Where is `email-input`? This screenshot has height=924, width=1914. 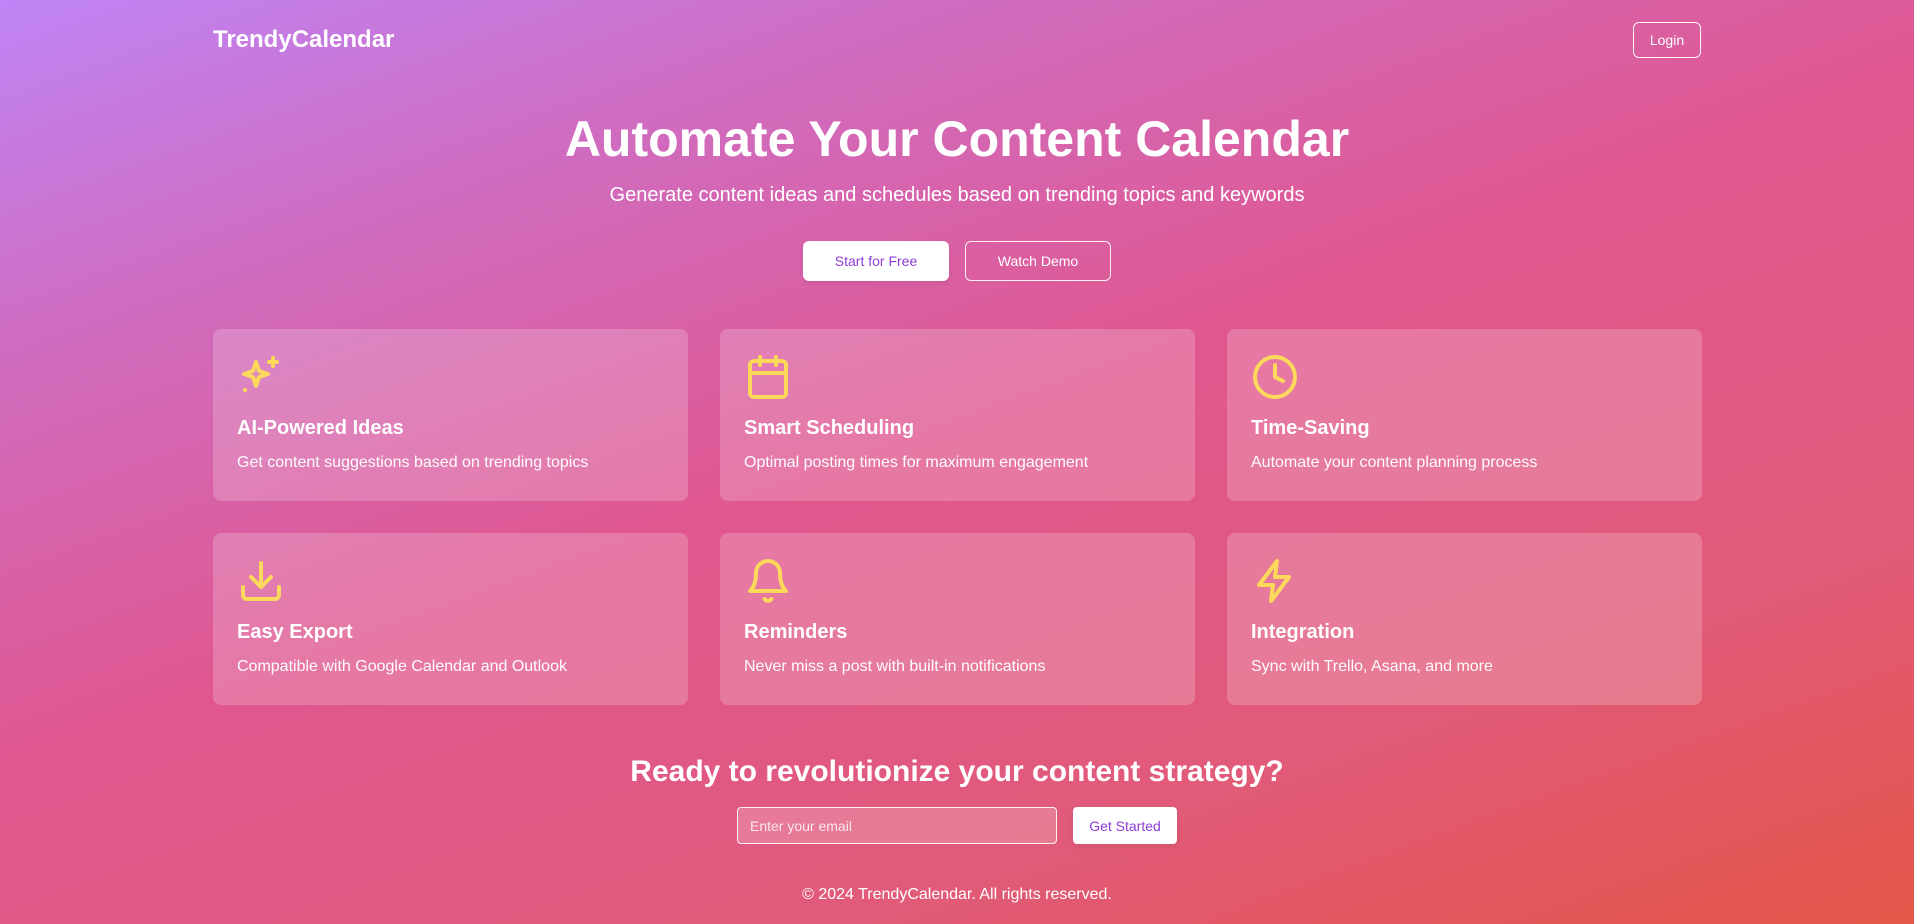
email-input is located at coordinates (897, 825).